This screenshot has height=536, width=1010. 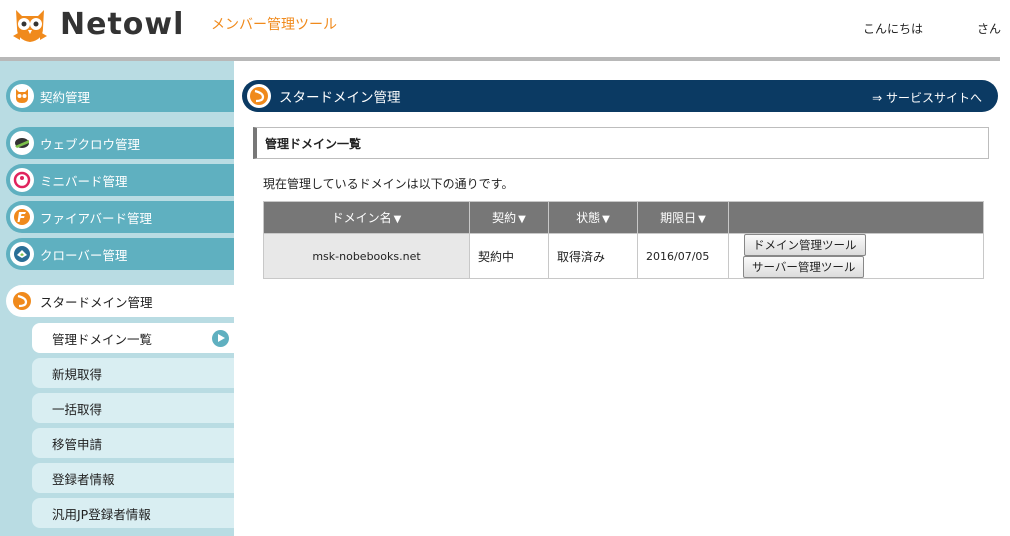 I want to click on subnav-item-registrant-info: 登録者情報, so click(x=133, y=478).